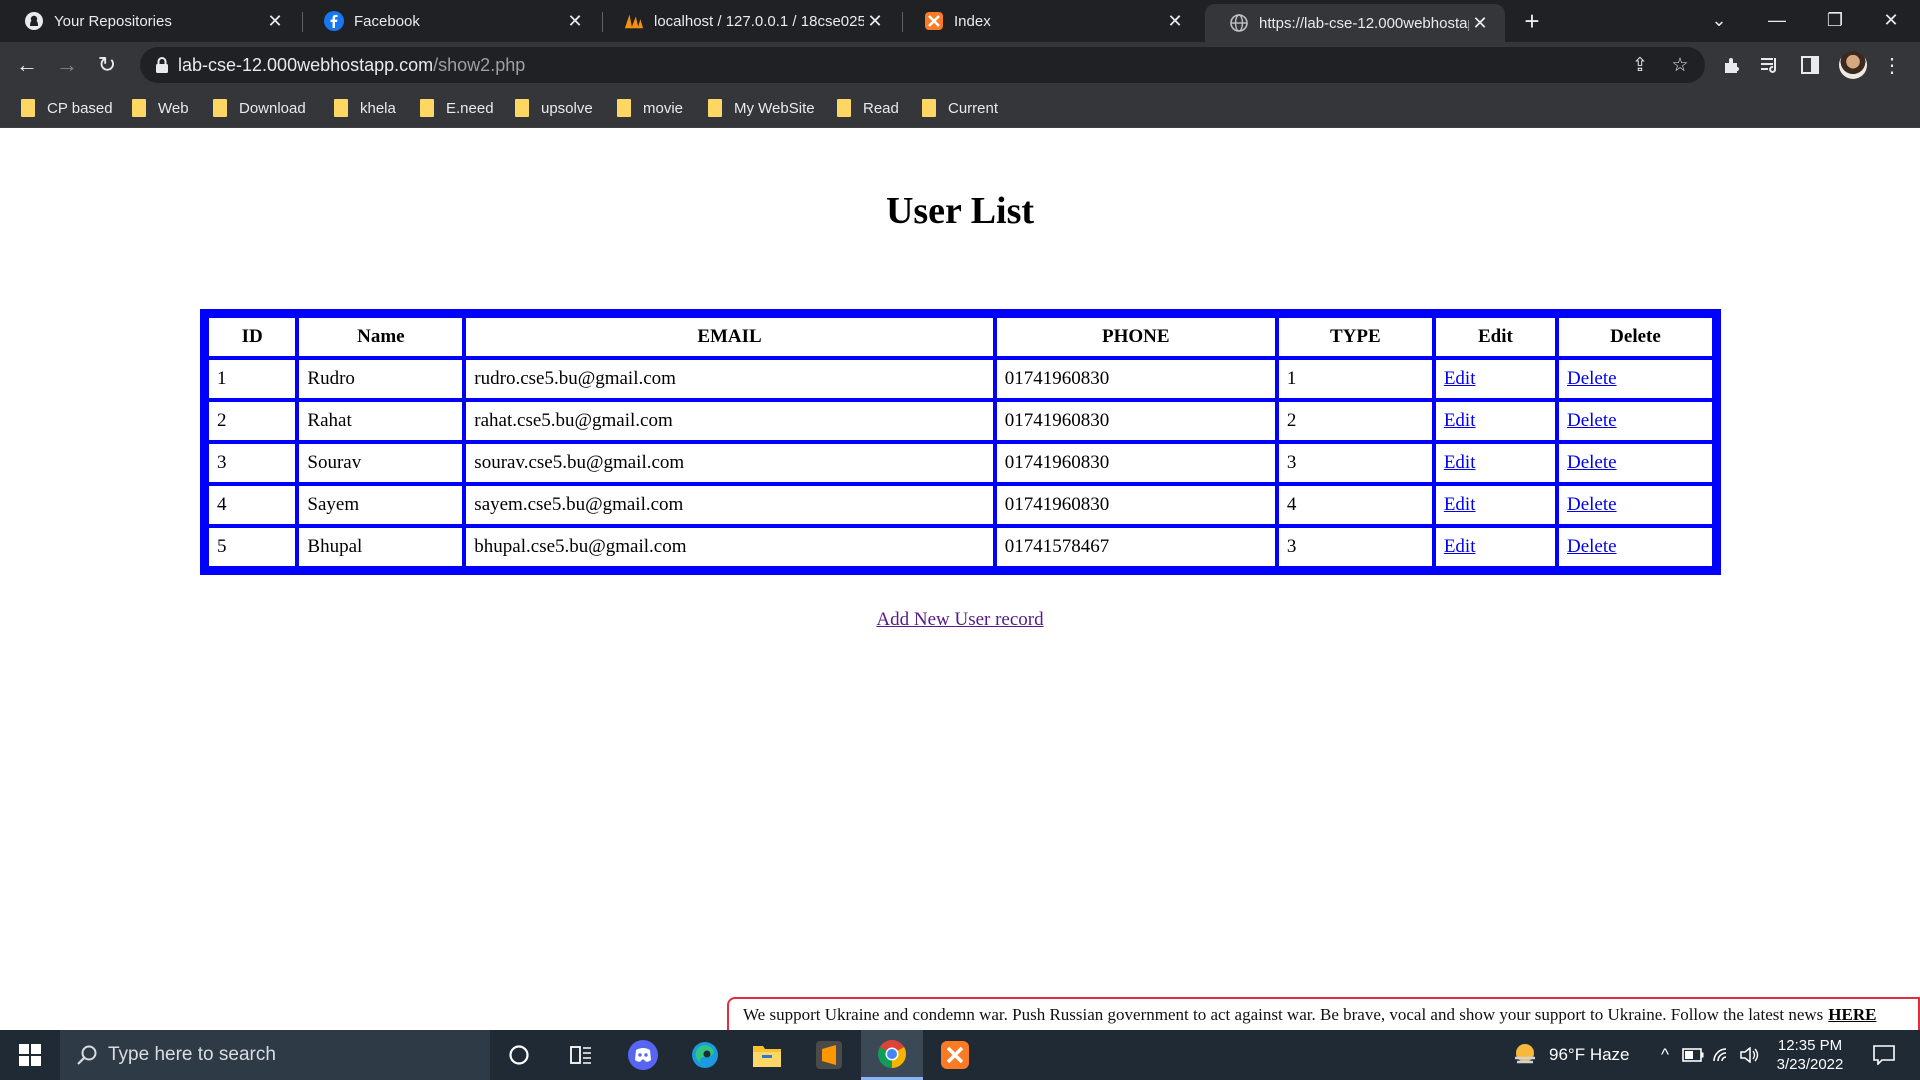 The width and height of the screenshot is (1920, 1080). Describe the element at coordinates (729, 379) in the screenshot. I see `cell-email: rudro.cse5.bu@gmail.com` at that location.